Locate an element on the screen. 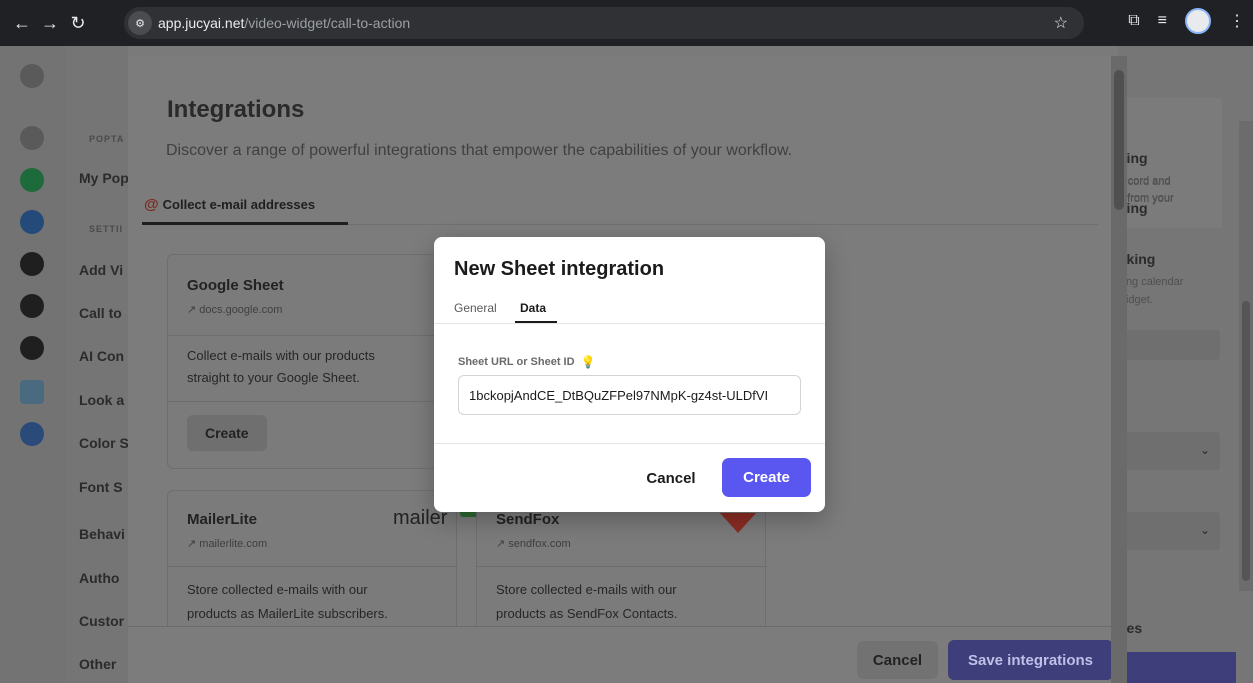  dialog-title: New Sheet integration is located at coordinates (559, 269).